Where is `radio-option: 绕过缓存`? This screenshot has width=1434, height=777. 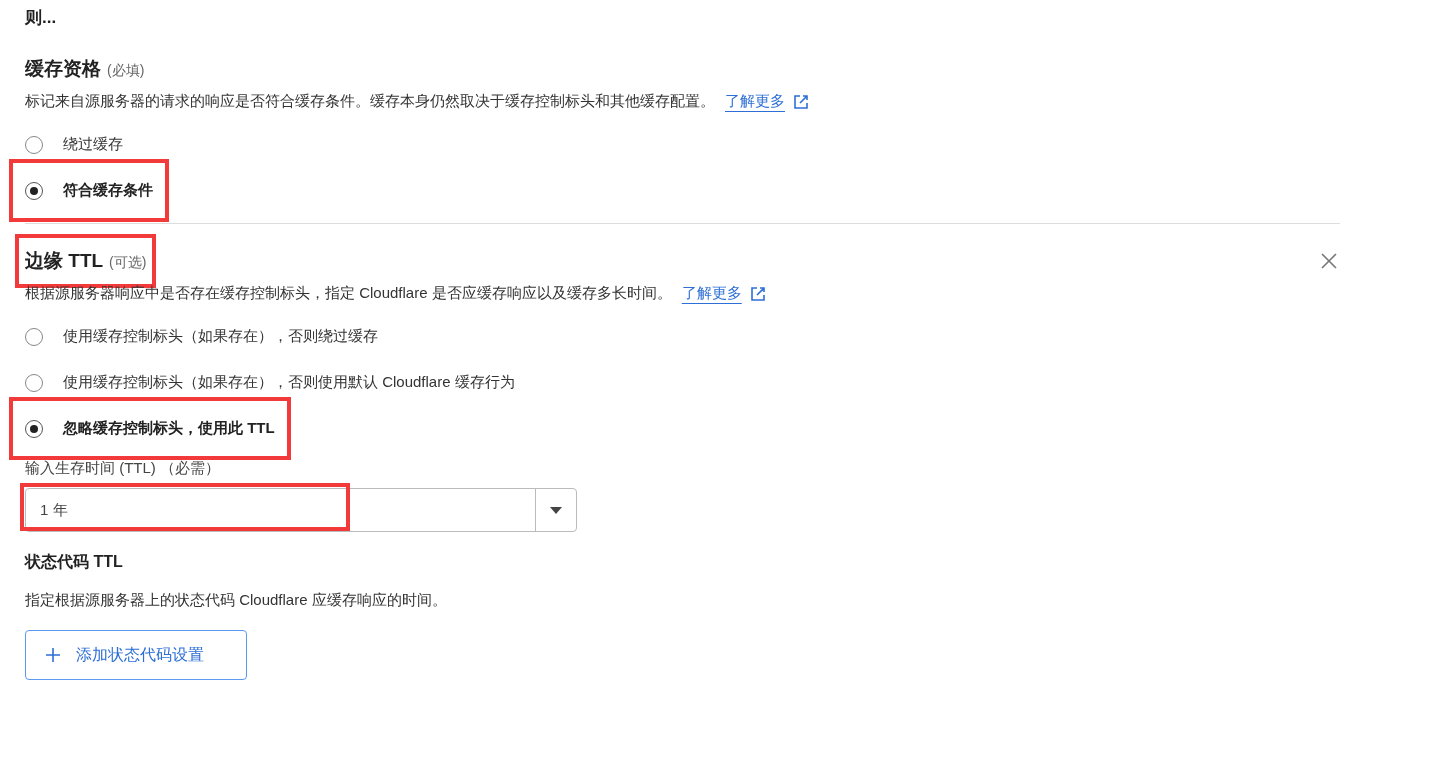 radio-option: 绕过缓存 is located at coordinates (74, 144).